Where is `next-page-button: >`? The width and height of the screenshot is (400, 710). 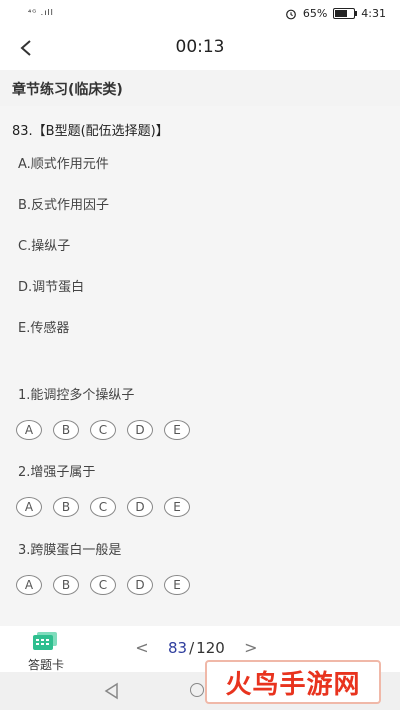
next-page-button: > is located at coordinates (251, 647).